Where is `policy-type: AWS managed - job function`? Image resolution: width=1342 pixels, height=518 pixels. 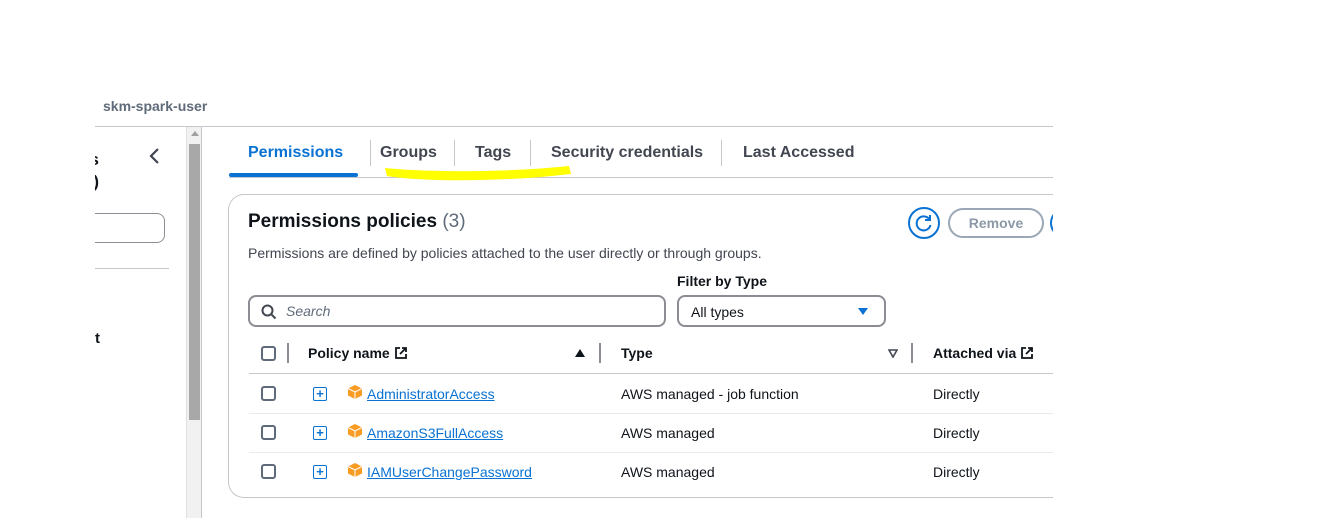 policy-type: AWS managed - job function is located at coordinates (710, 394).